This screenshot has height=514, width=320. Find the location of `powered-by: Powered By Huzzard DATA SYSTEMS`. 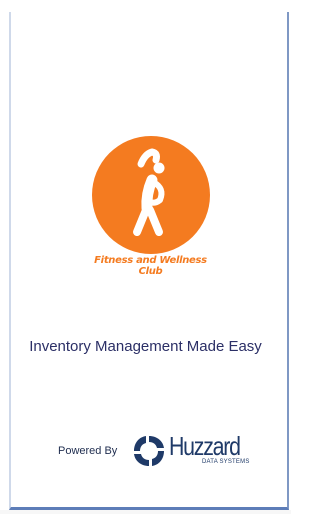

powered-by: Powered By Huzzard DATA SYSTEMS is located at coordinates (156, 450).